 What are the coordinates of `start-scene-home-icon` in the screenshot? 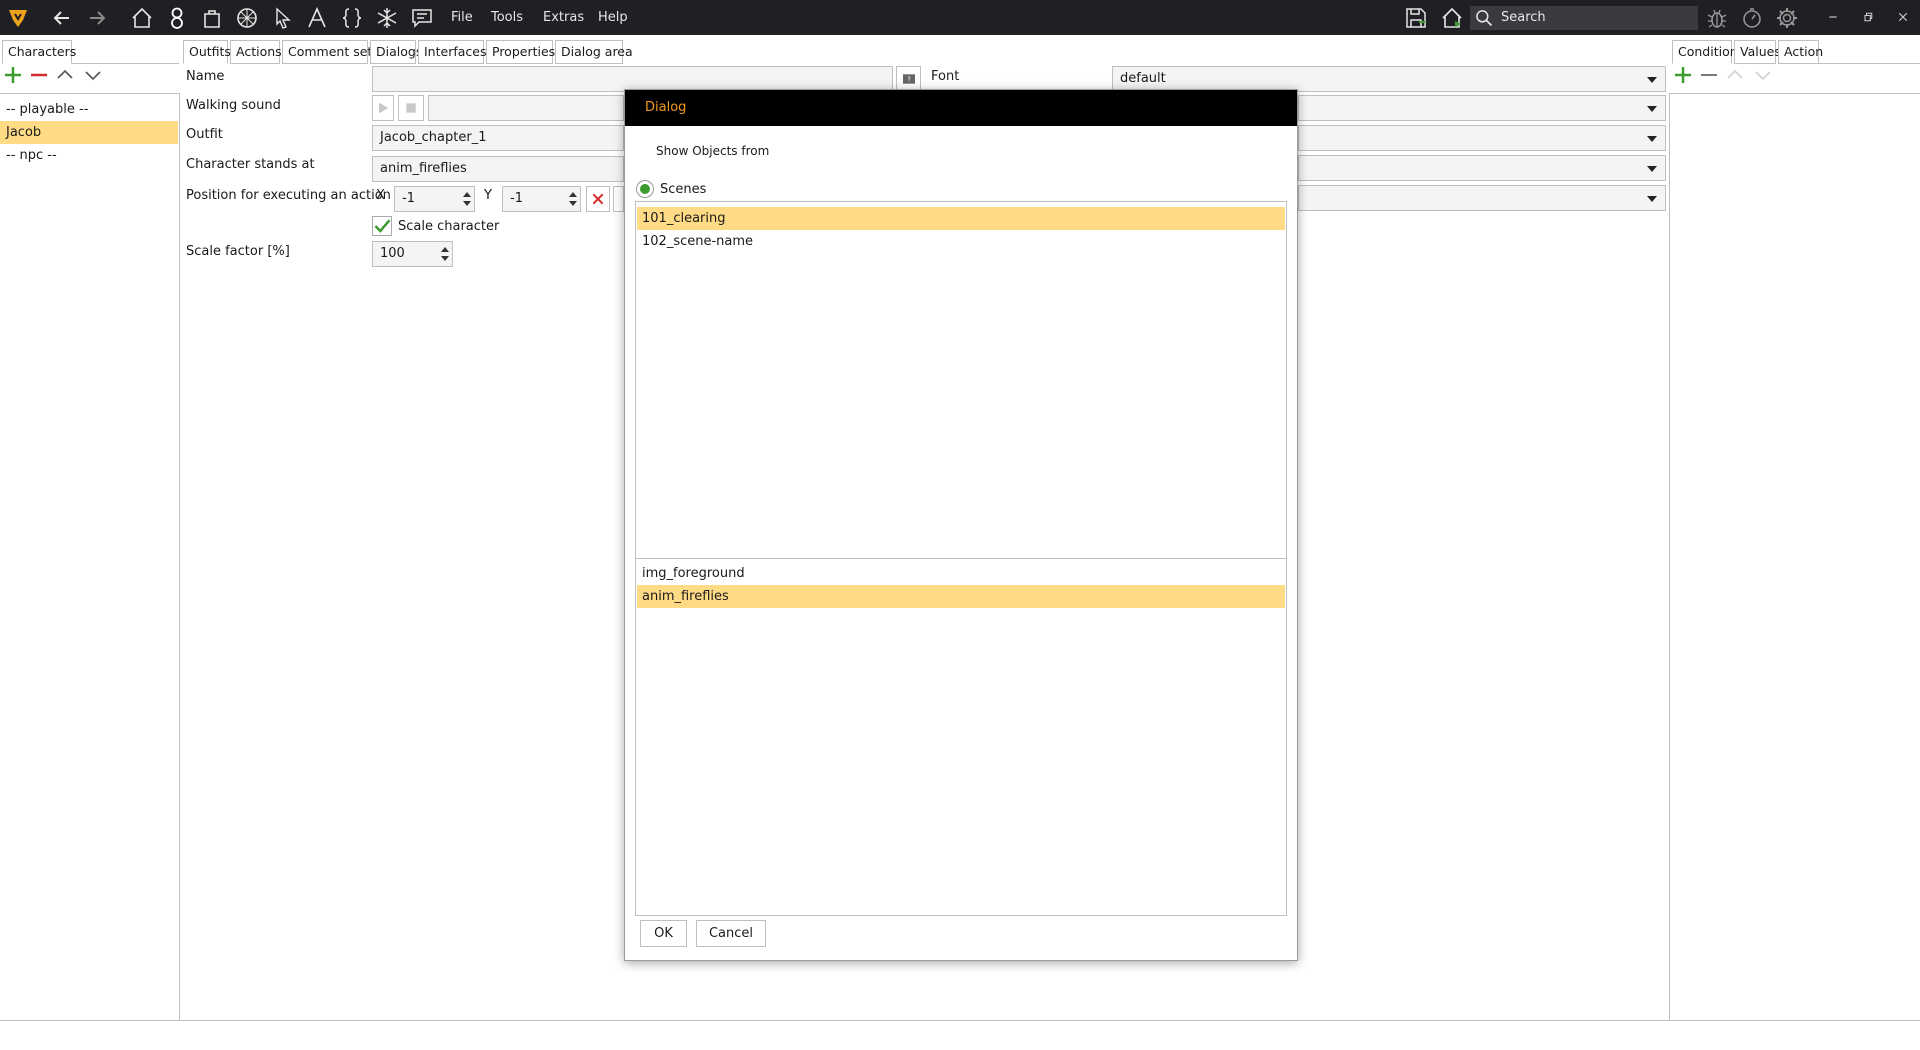 It's located at (1452, 18).